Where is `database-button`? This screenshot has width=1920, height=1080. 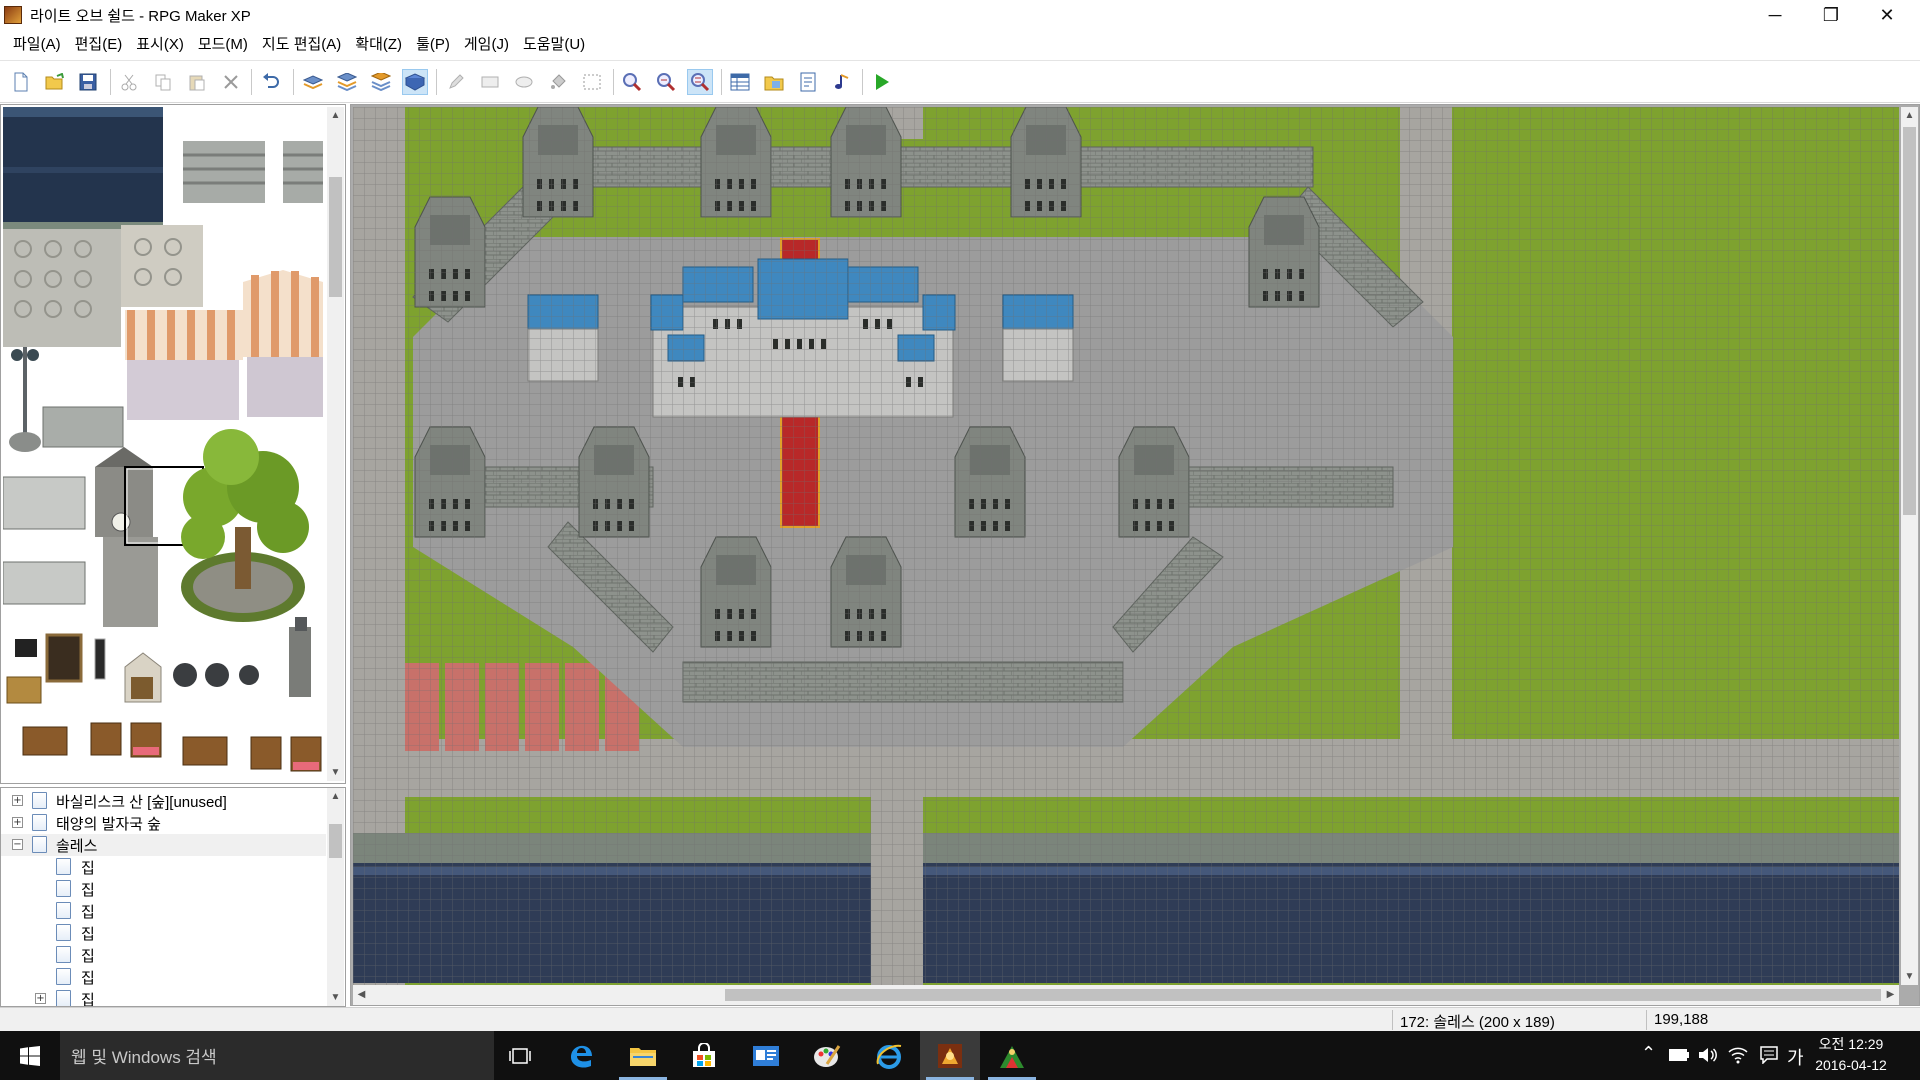 database-button is located at coordinates (740, 82).